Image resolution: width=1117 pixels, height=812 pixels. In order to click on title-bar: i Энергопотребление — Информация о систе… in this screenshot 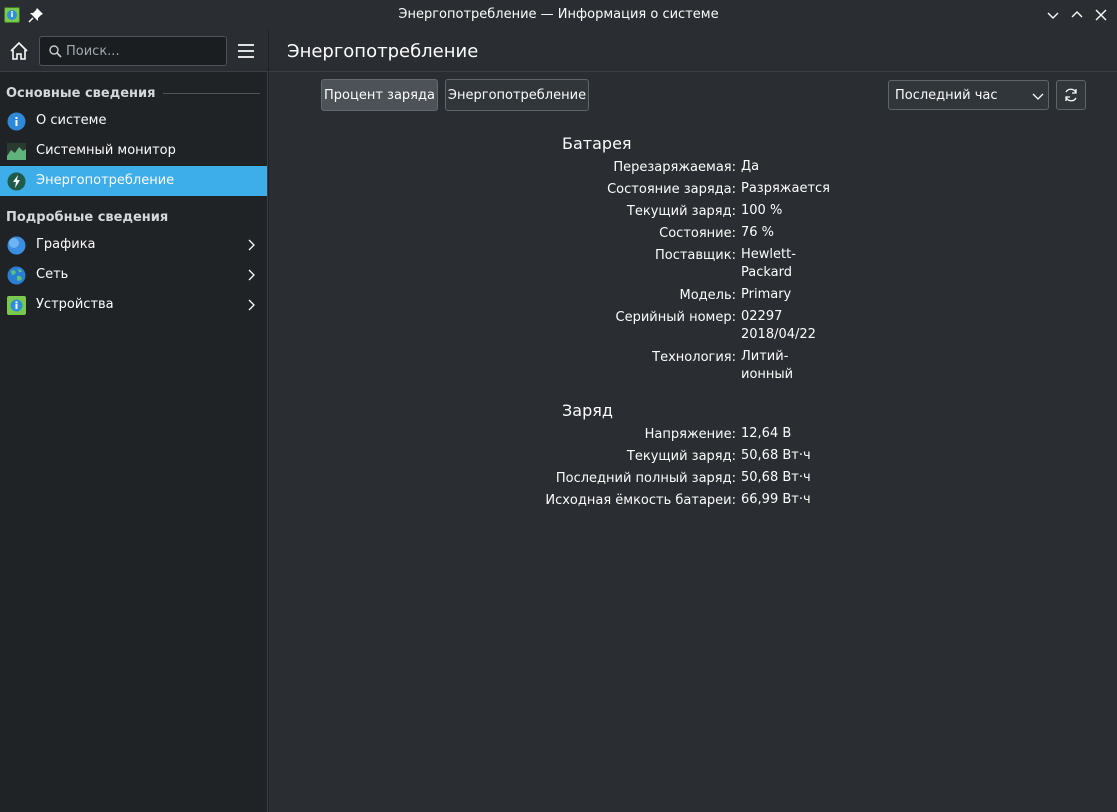, I will do `click(558, 15)`.